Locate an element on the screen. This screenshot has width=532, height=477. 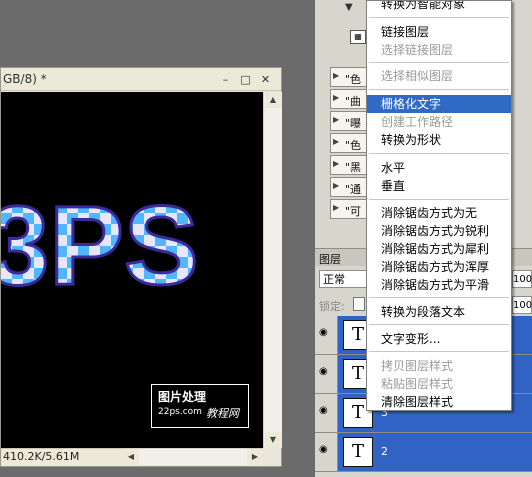
action-label: "曝 is located at coordinates (353, 123).